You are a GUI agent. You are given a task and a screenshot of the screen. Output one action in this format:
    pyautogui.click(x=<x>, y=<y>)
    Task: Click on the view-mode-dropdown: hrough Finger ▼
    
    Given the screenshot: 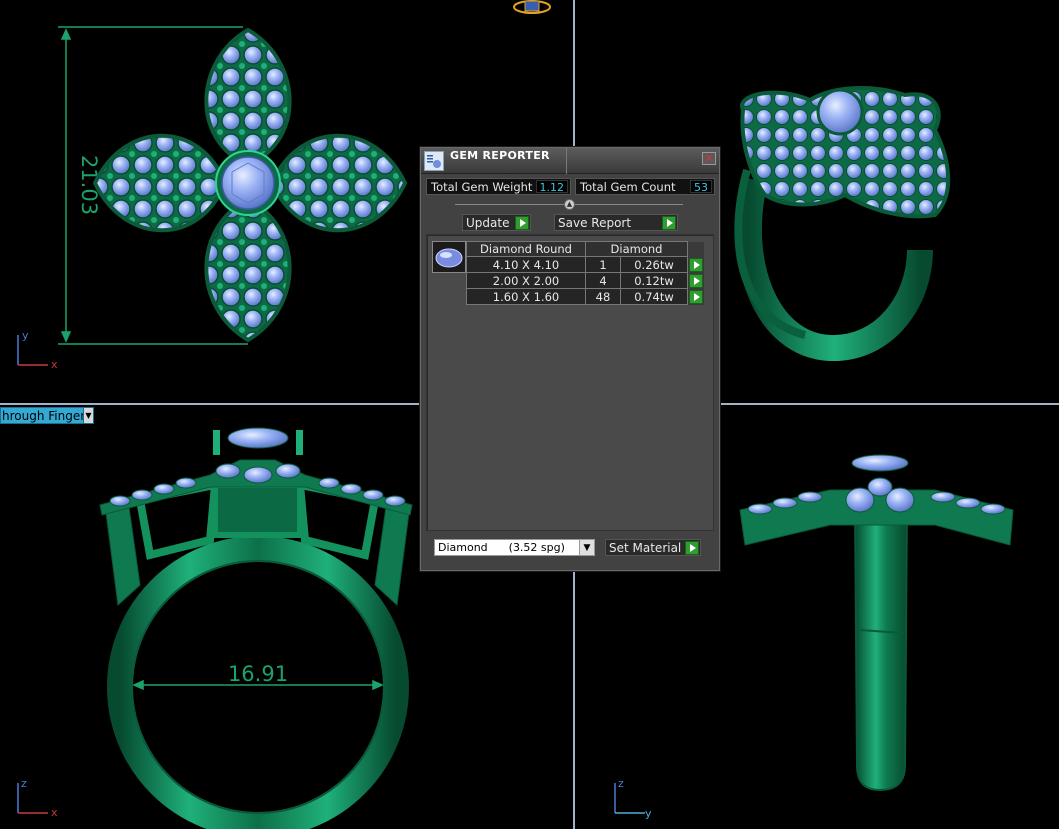 What is the action you would take?
    pyautogui.click(x=47, y=415)
    